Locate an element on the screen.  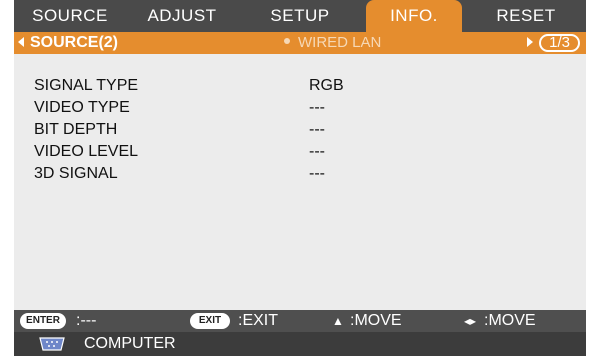
exit-action-label: :EXIT is located at coordinates (258, 320).